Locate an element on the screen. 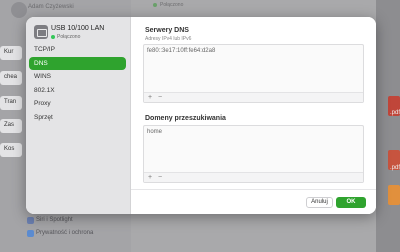 This screenshot has width=400, height=252. background-connected-label: Połączono is located at coordinates (172, 5).